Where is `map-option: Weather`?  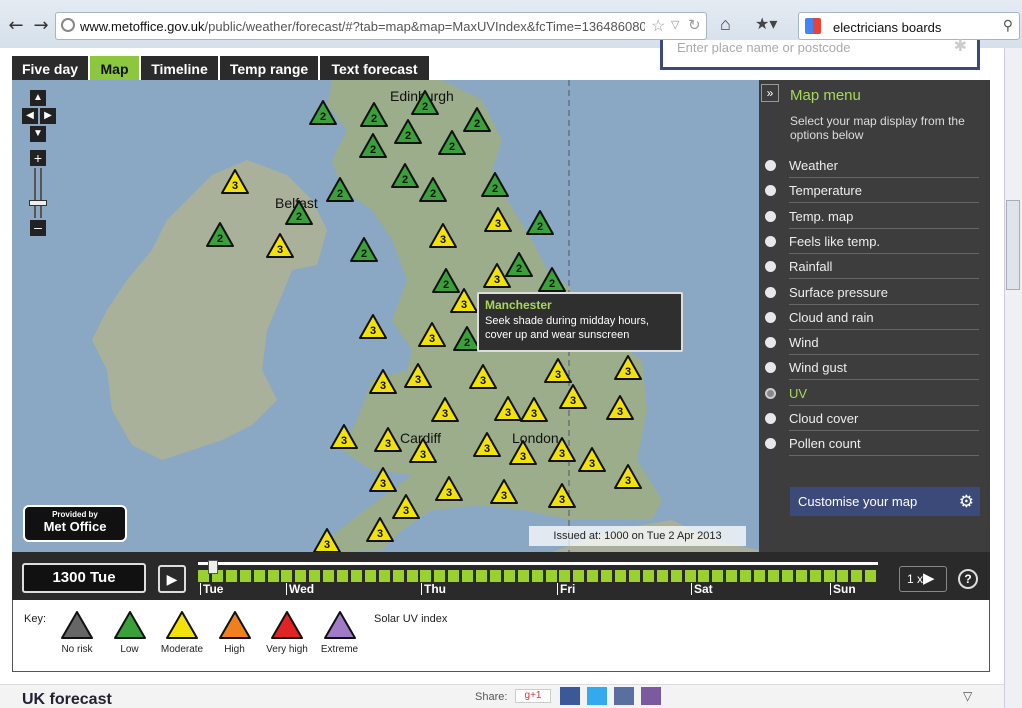
map-option: Weather is located at coordinates (872, 166).